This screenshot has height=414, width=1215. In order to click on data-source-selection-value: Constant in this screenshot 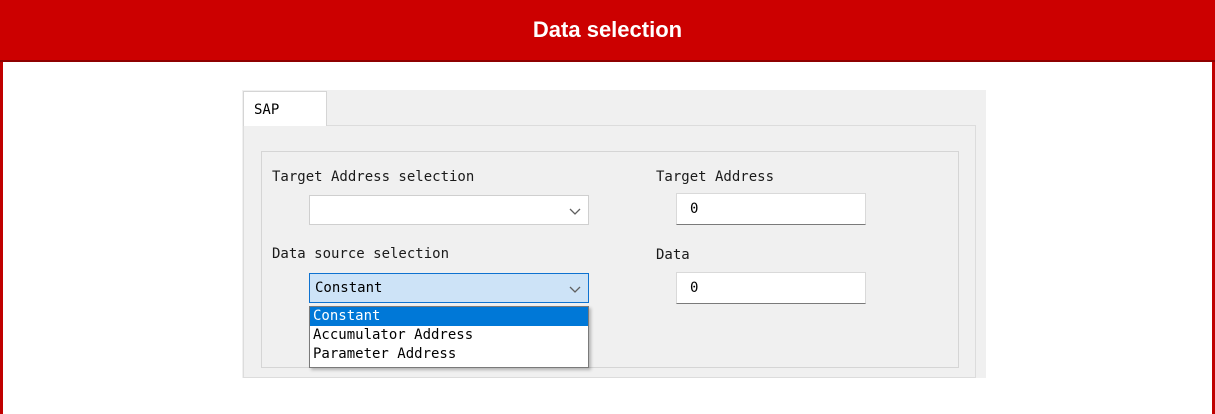, I will do `click(349, 288)`.